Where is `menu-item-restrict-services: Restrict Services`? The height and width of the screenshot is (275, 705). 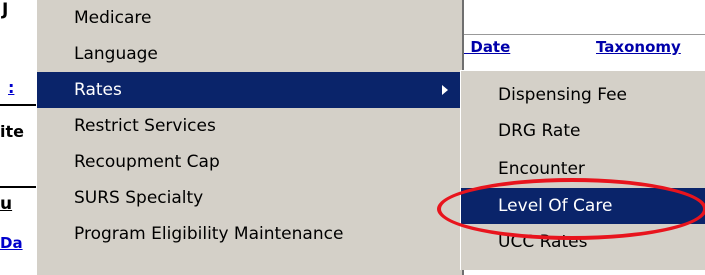
menu-item-restrict-services: Restrict Services is located at coordinates (249, 126).